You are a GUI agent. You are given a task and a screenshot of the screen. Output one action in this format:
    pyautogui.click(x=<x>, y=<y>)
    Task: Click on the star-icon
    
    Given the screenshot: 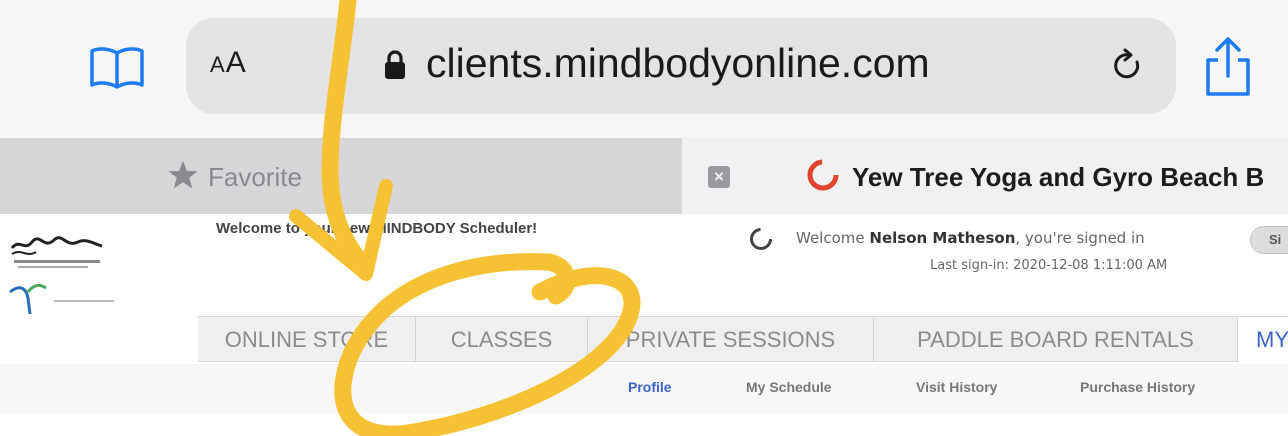 What is the action you would take?
    pyautogui.click(x=183, y=175)
    